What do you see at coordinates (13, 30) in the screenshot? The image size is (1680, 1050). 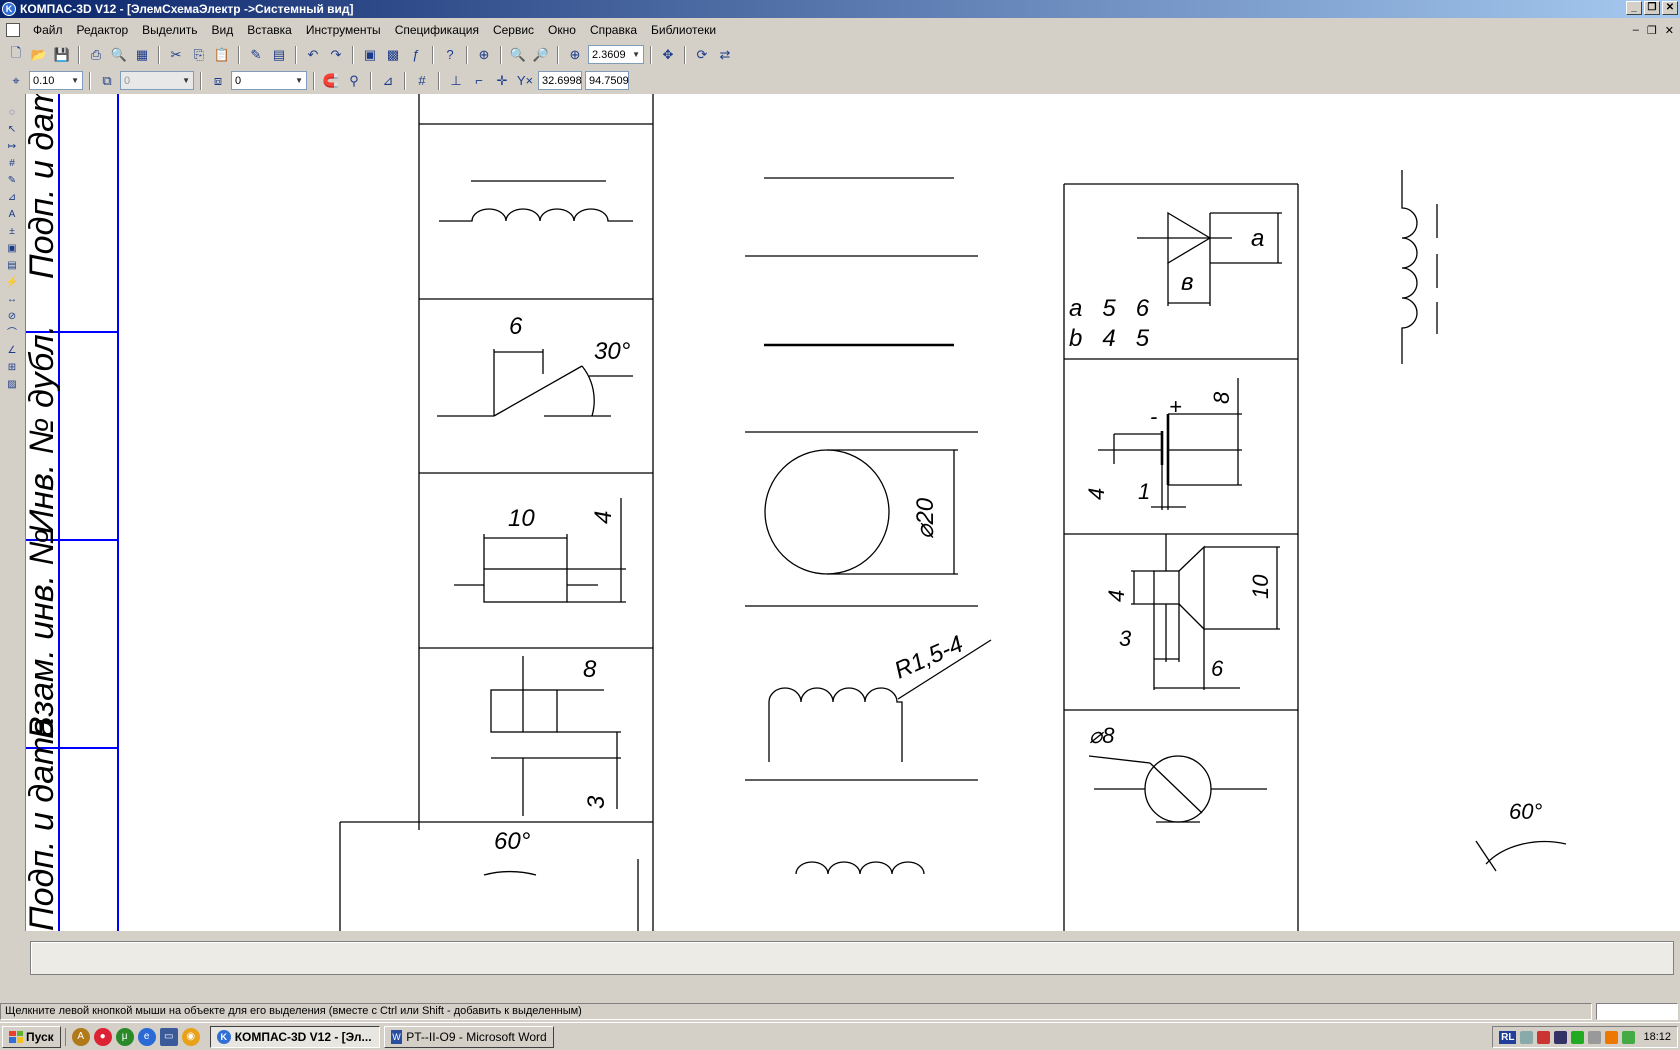 I see `document-icon` at bounding box center [13, 30].